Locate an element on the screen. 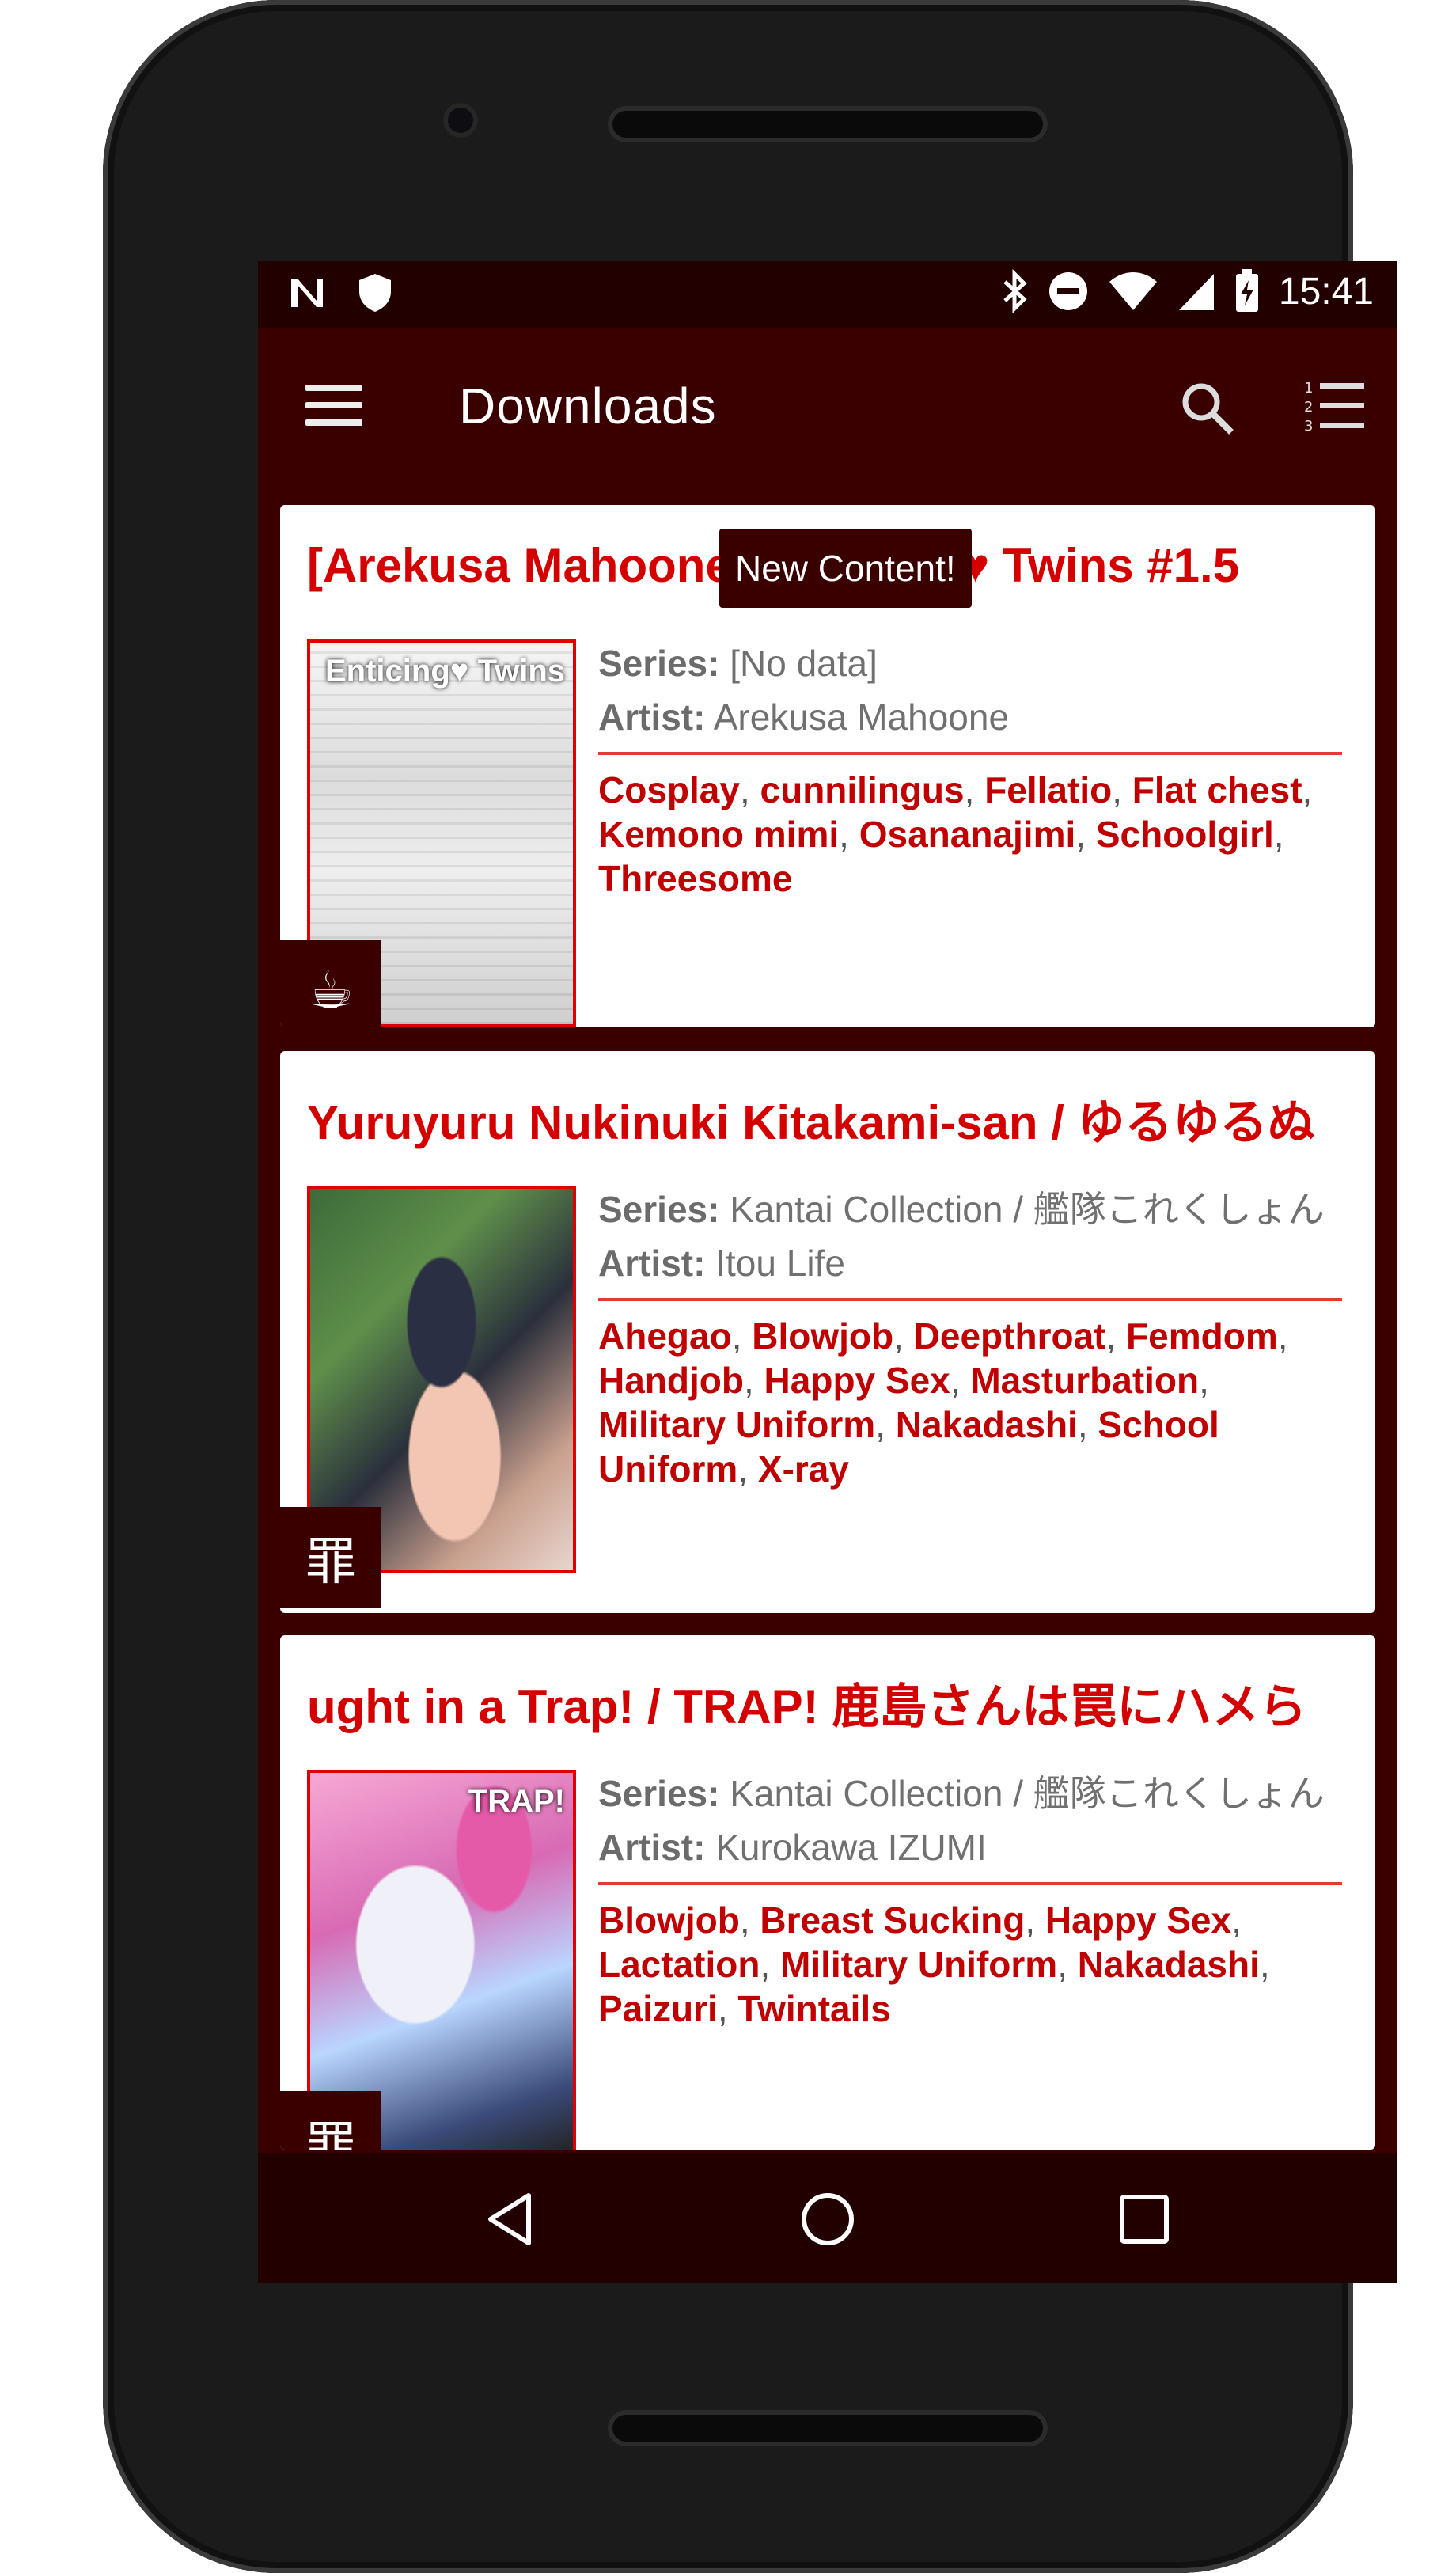 Image resolution: width=1456 pixels, height=2573 pixels. tag: Deepthroat is located at coordinates (1010, 1336).